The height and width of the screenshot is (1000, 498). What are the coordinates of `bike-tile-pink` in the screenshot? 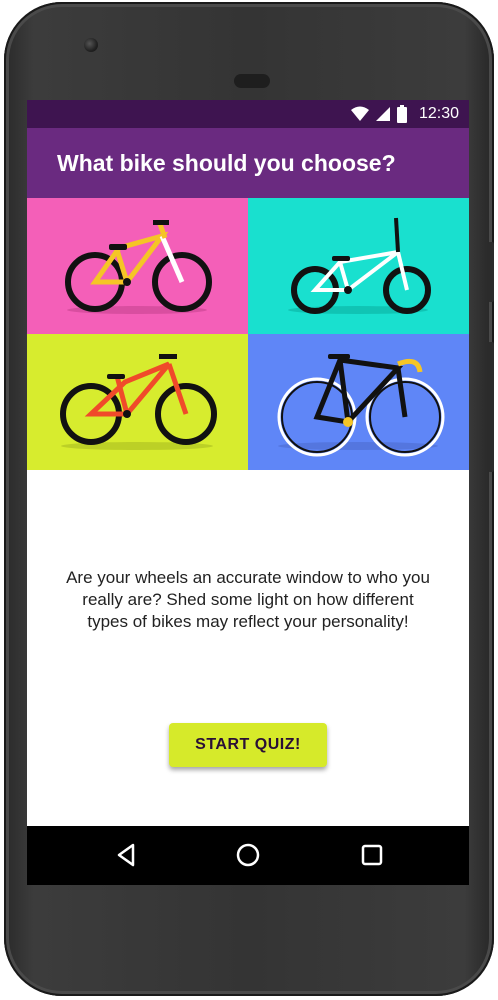 It's located at (137, 266).